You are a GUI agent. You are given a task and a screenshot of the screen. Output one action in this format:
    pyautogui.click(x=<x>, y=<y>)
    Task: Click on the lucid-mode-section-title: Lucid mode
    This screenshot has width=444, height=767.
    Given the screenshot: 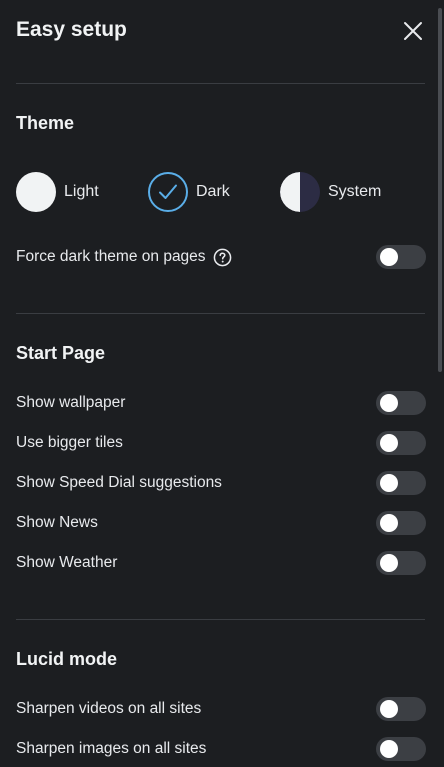 What is the action you would take?
    pyautogui.click(x=67, y=659)
    